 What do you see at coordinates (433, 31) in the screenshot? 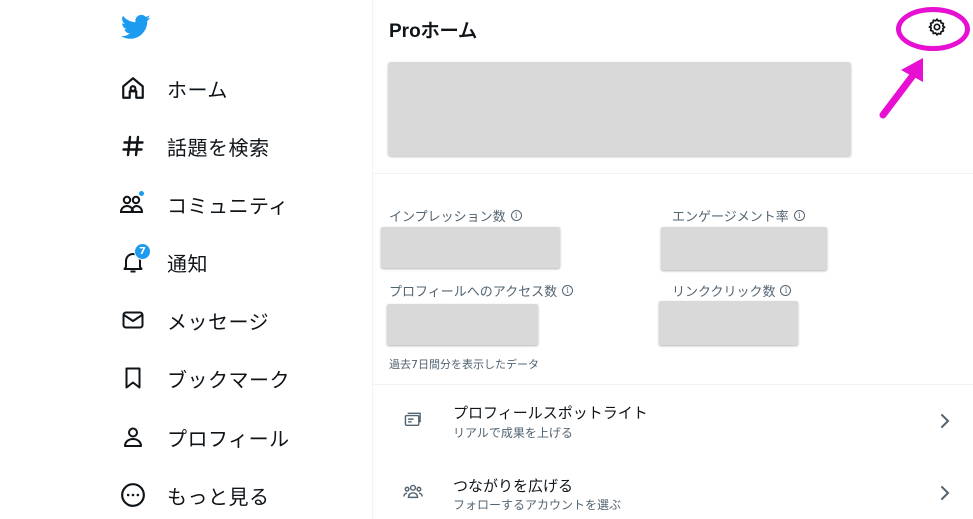
I see `page-title: Proホーム` at bounding box center [433, 31].